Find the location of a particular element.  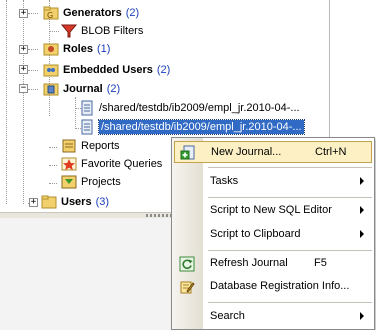

tree-item-label: Reports is located at coordinates (100, 146).